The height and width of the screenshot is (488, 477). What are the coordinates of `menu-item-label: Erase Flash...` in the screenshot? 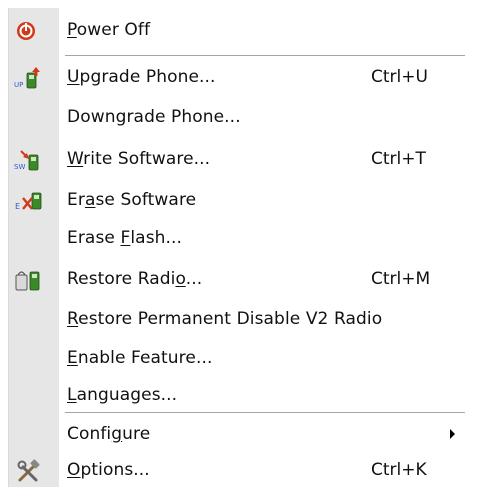 It's located at (125, 238).